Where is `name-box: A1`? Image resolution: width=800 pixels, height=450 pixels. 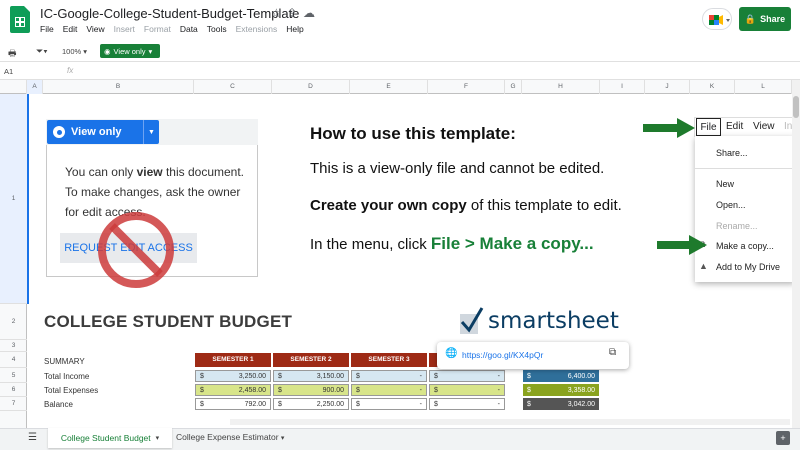 name-box: A1 is located at coordinates (8, 71).